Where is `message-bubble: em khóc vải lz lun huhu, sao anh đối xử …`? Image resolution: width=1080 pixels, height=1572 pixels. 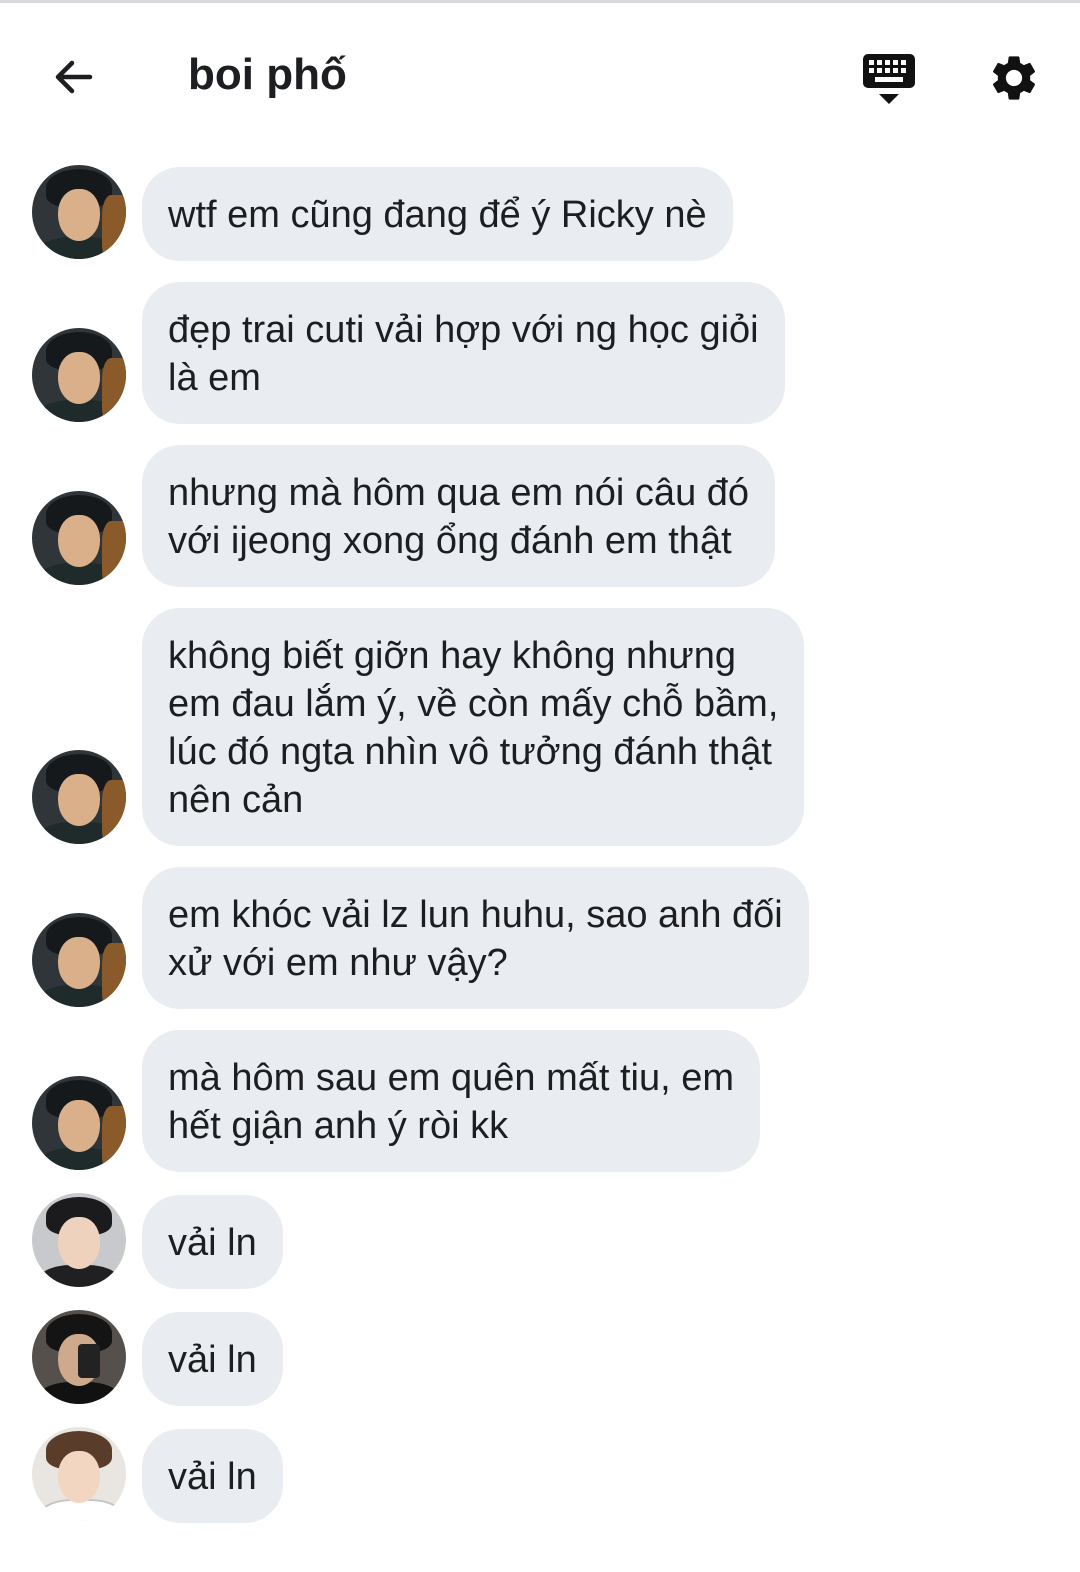
message-bubble: em khóc vải lz lun huhu, sao anh đối xử … is located at coordinates (475, 938).